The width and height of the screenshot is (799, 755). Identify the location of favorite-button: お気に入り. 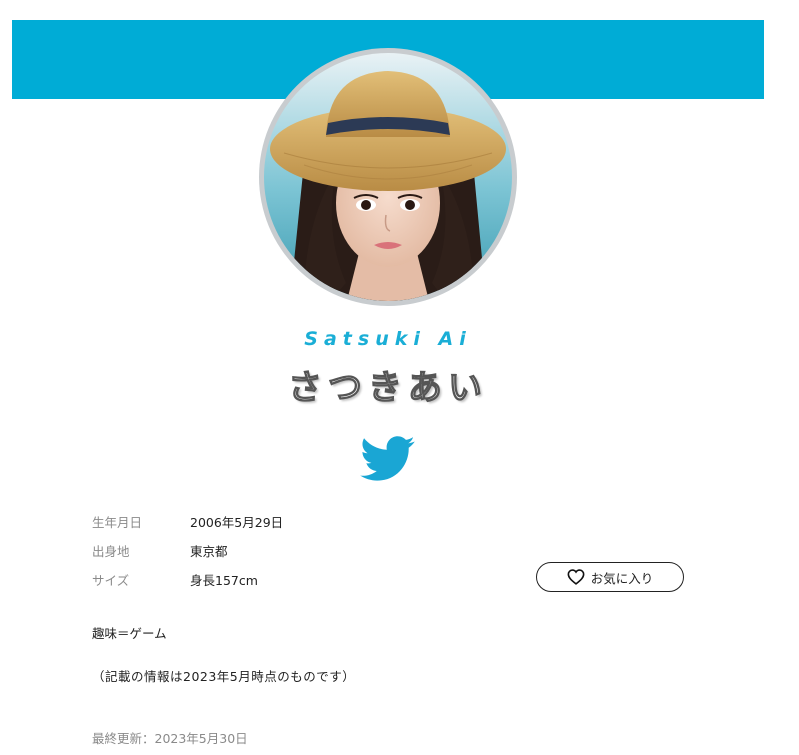
(610, 577).